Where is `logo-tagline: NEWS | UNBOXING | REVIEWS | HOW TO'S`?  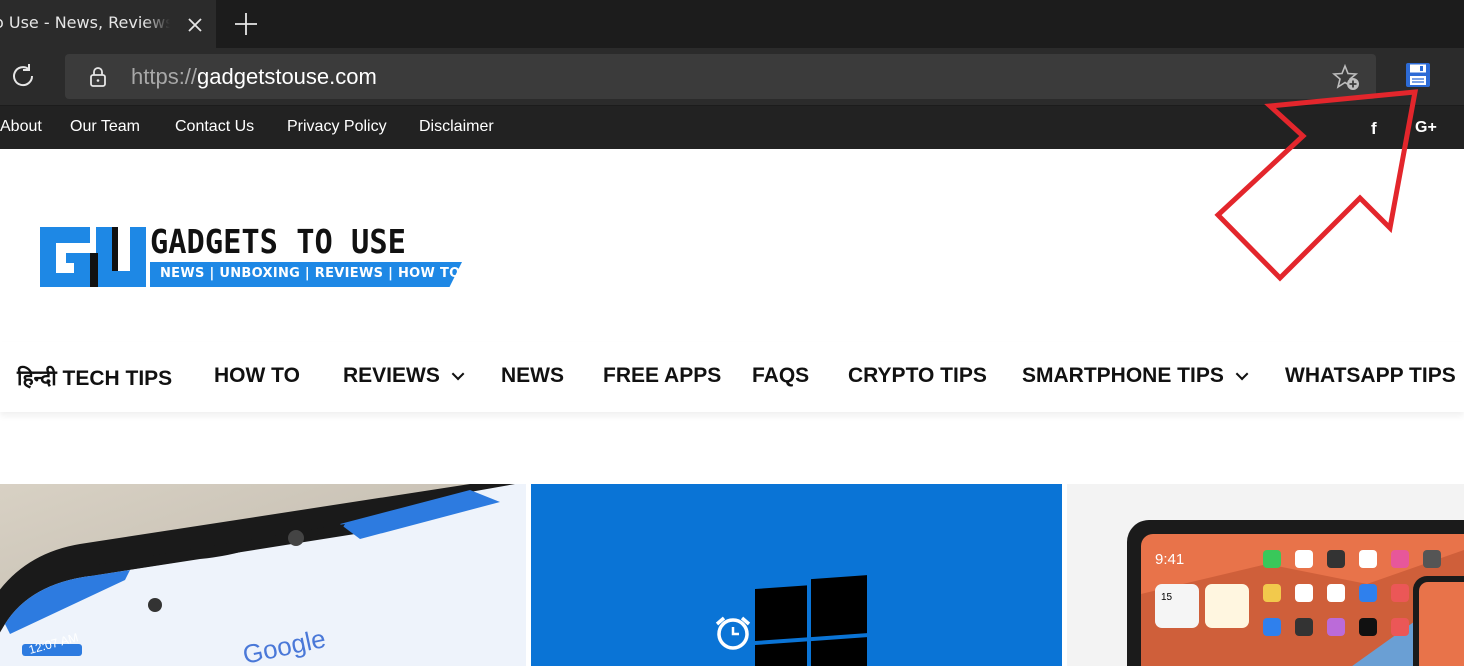
logo-tagline: NEWS | UNBOXING | REVIEWS | HOW TO'S is located at coordinates (317, 273).